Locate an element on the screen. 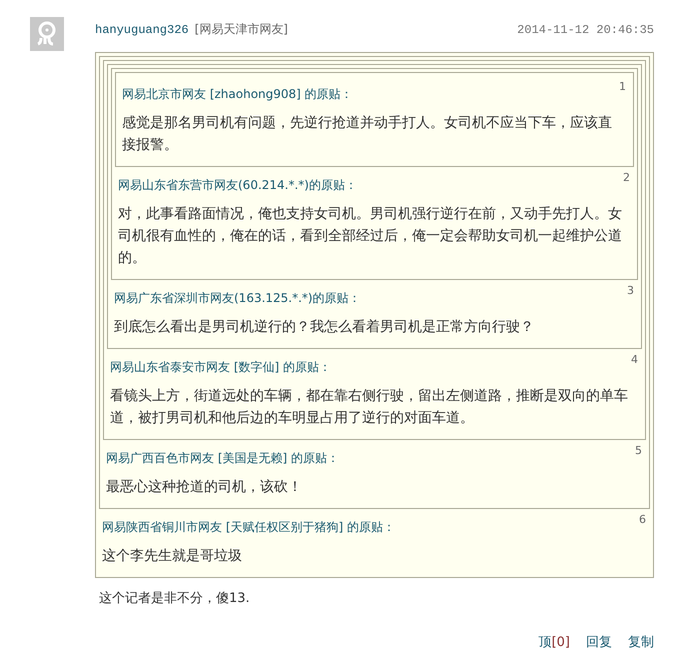  quote-source: 网易山东省泰安市网友 [数字仙] 的原贴： is located at coordinates (220, 367).